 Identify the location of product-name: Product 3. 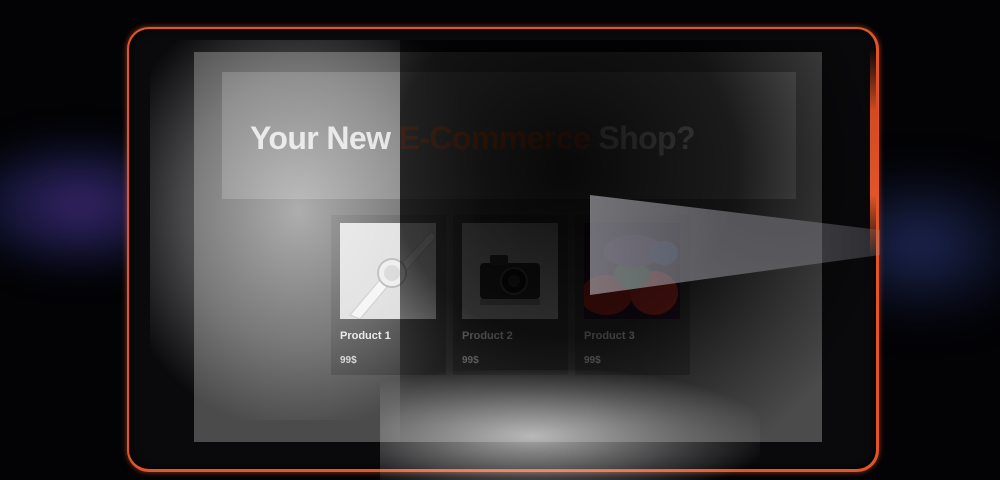
(609, 336).